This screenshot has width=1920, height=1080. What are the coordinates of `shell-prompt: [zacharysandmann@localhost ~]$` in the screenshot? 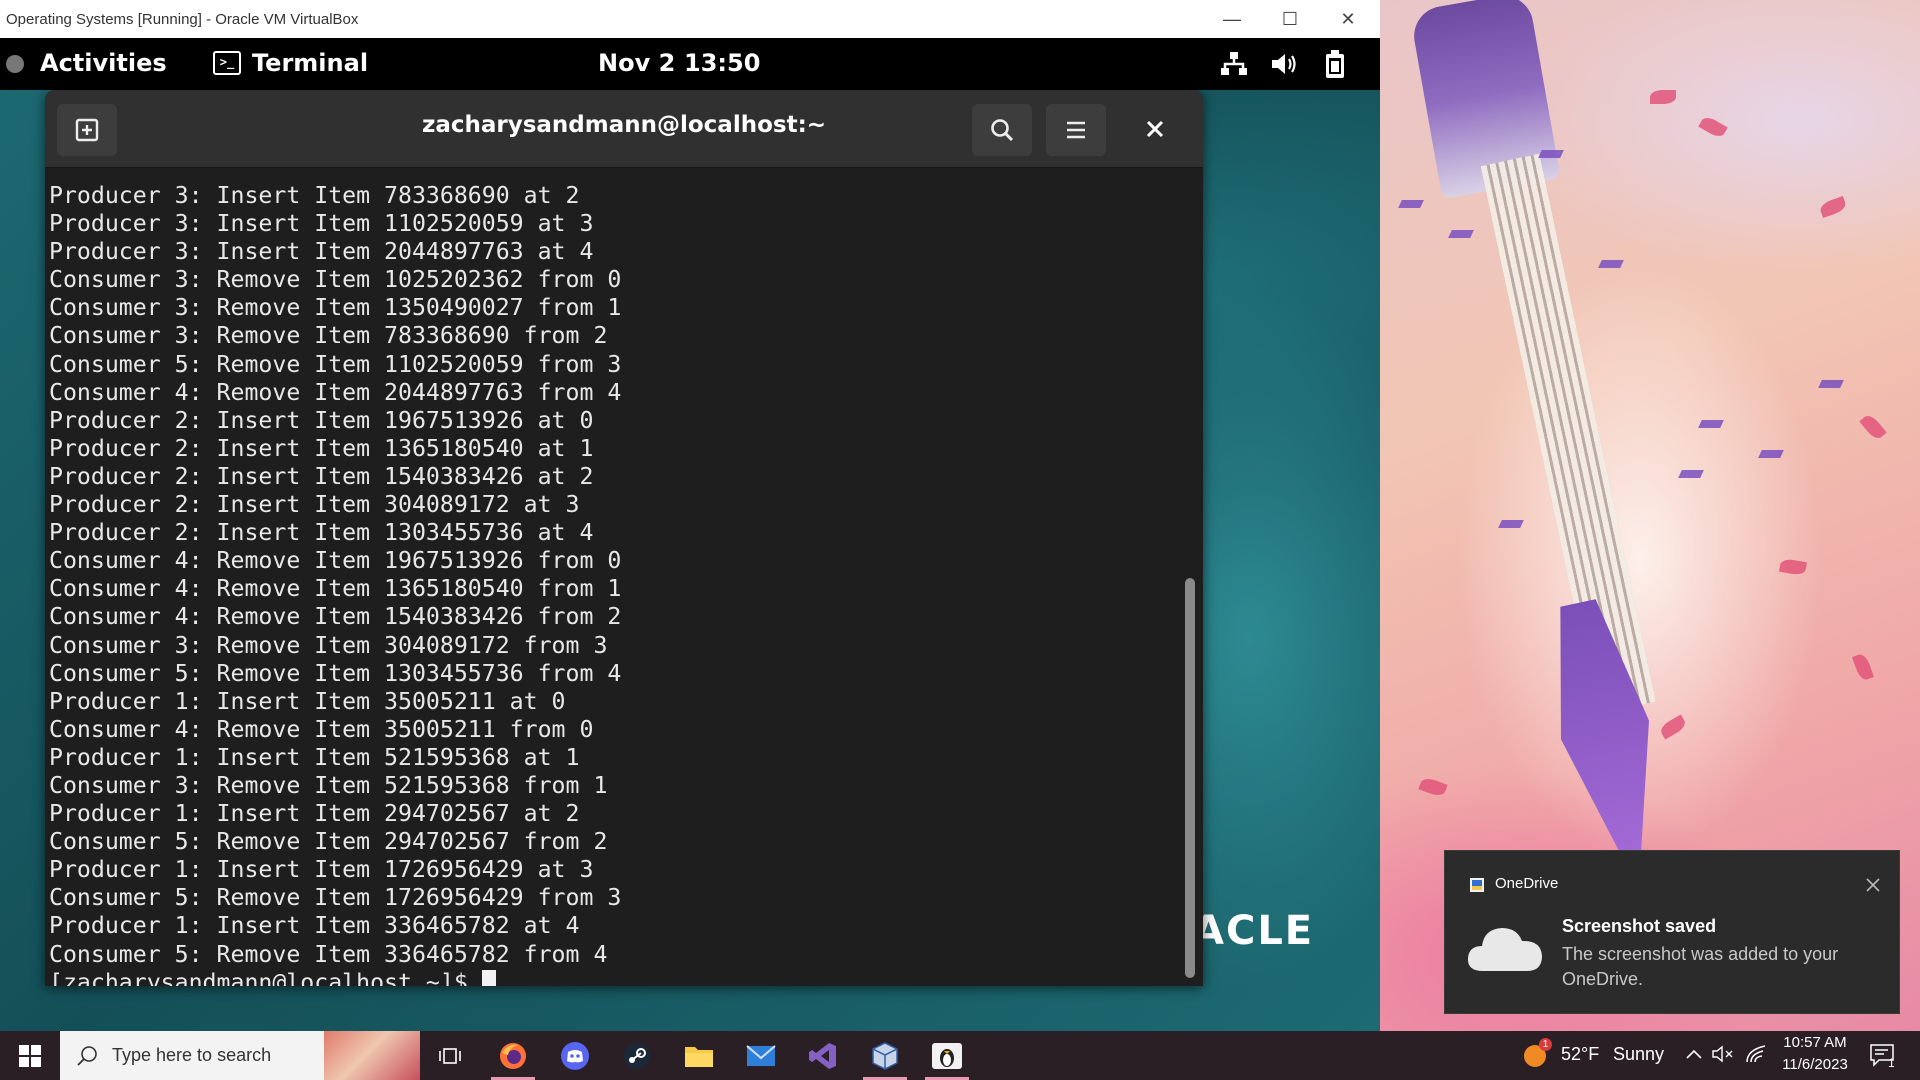 It's located at (258, 977).